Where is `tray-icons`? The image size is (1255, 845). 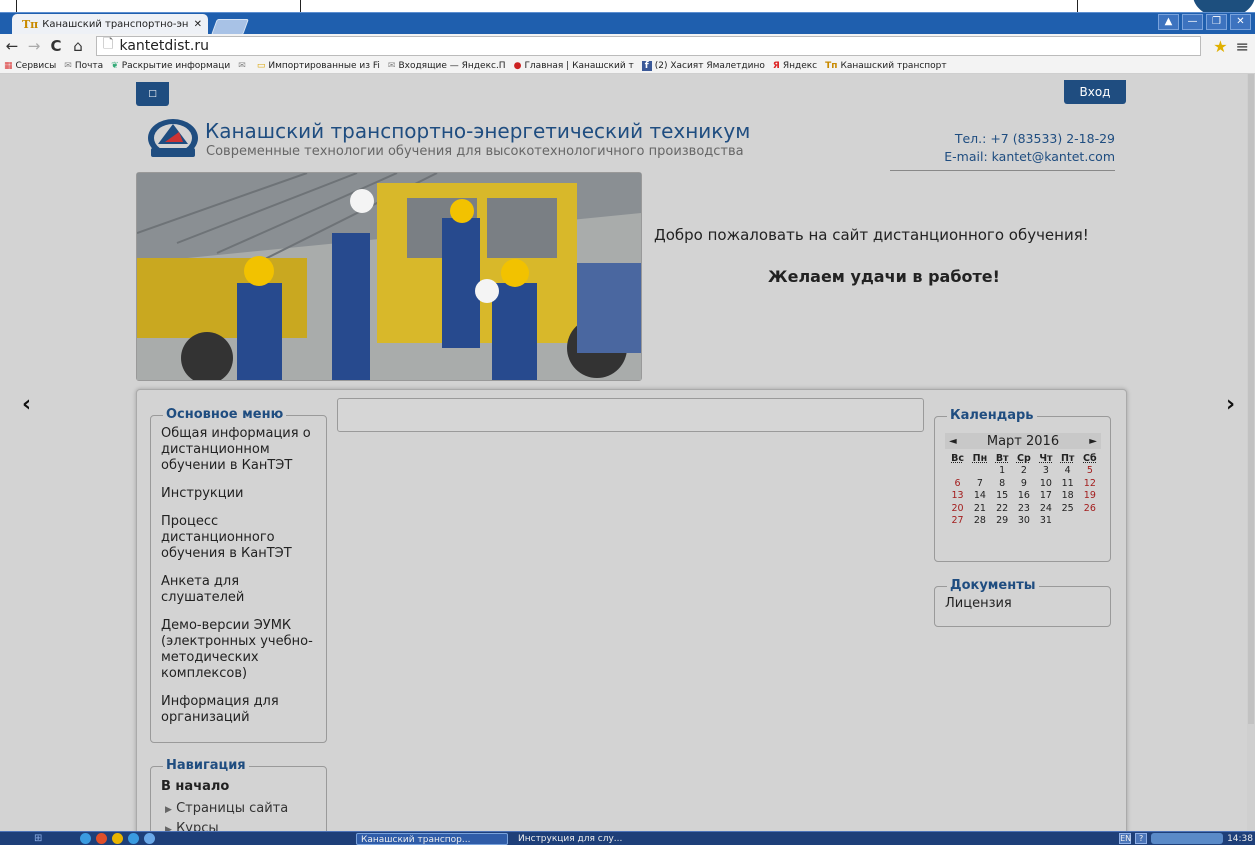 tray-icons is located at coordinates (1187, 838).